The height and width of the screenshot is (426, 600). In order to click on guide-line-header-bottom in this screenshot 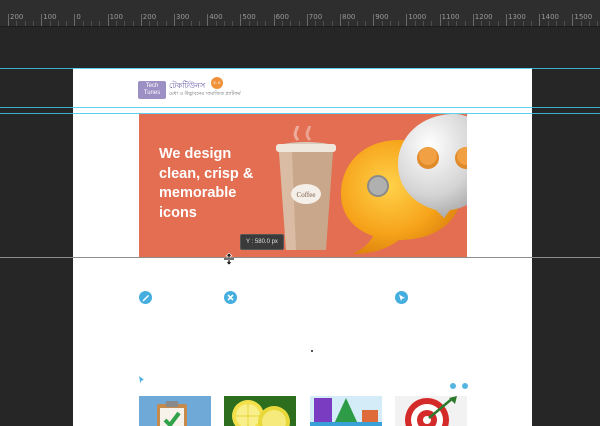, I will do `click(300, 107)`.